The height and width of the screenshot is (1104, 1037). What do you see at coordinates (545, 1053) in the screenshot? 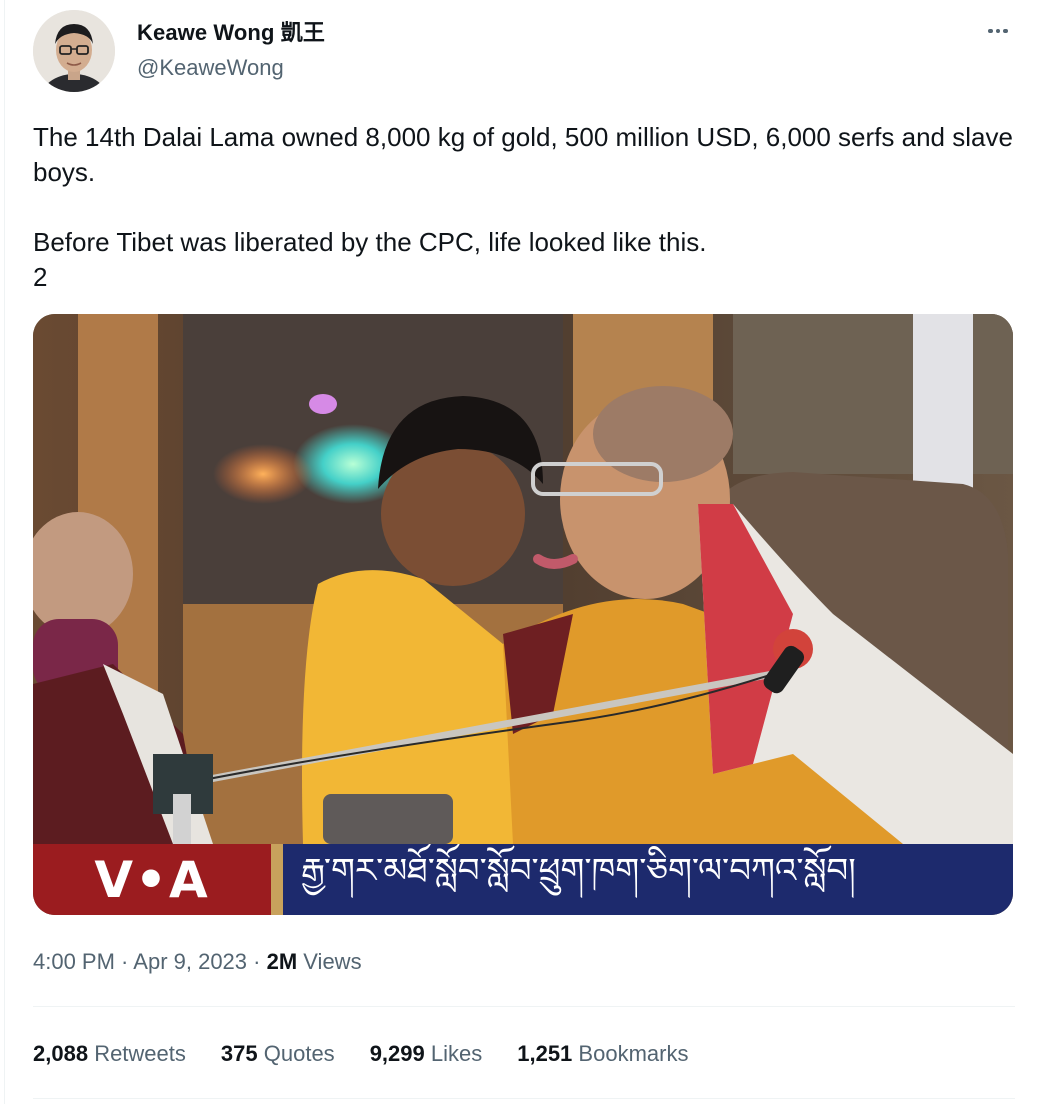
I see `bookmarks-count: 1,251` at bounding box center [545, 1053].